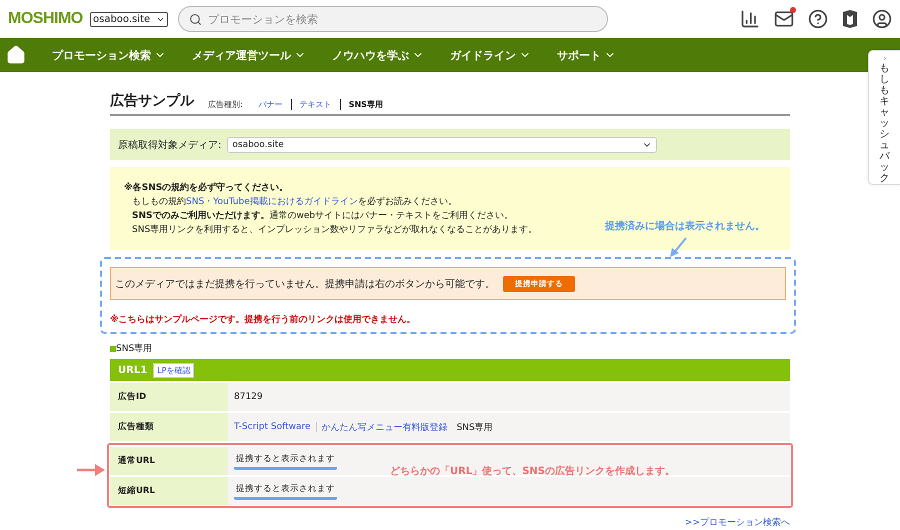 This screenshot has height=530, width=900. I want to click on nav-item: メディア運営ツール, so click(249, 55).